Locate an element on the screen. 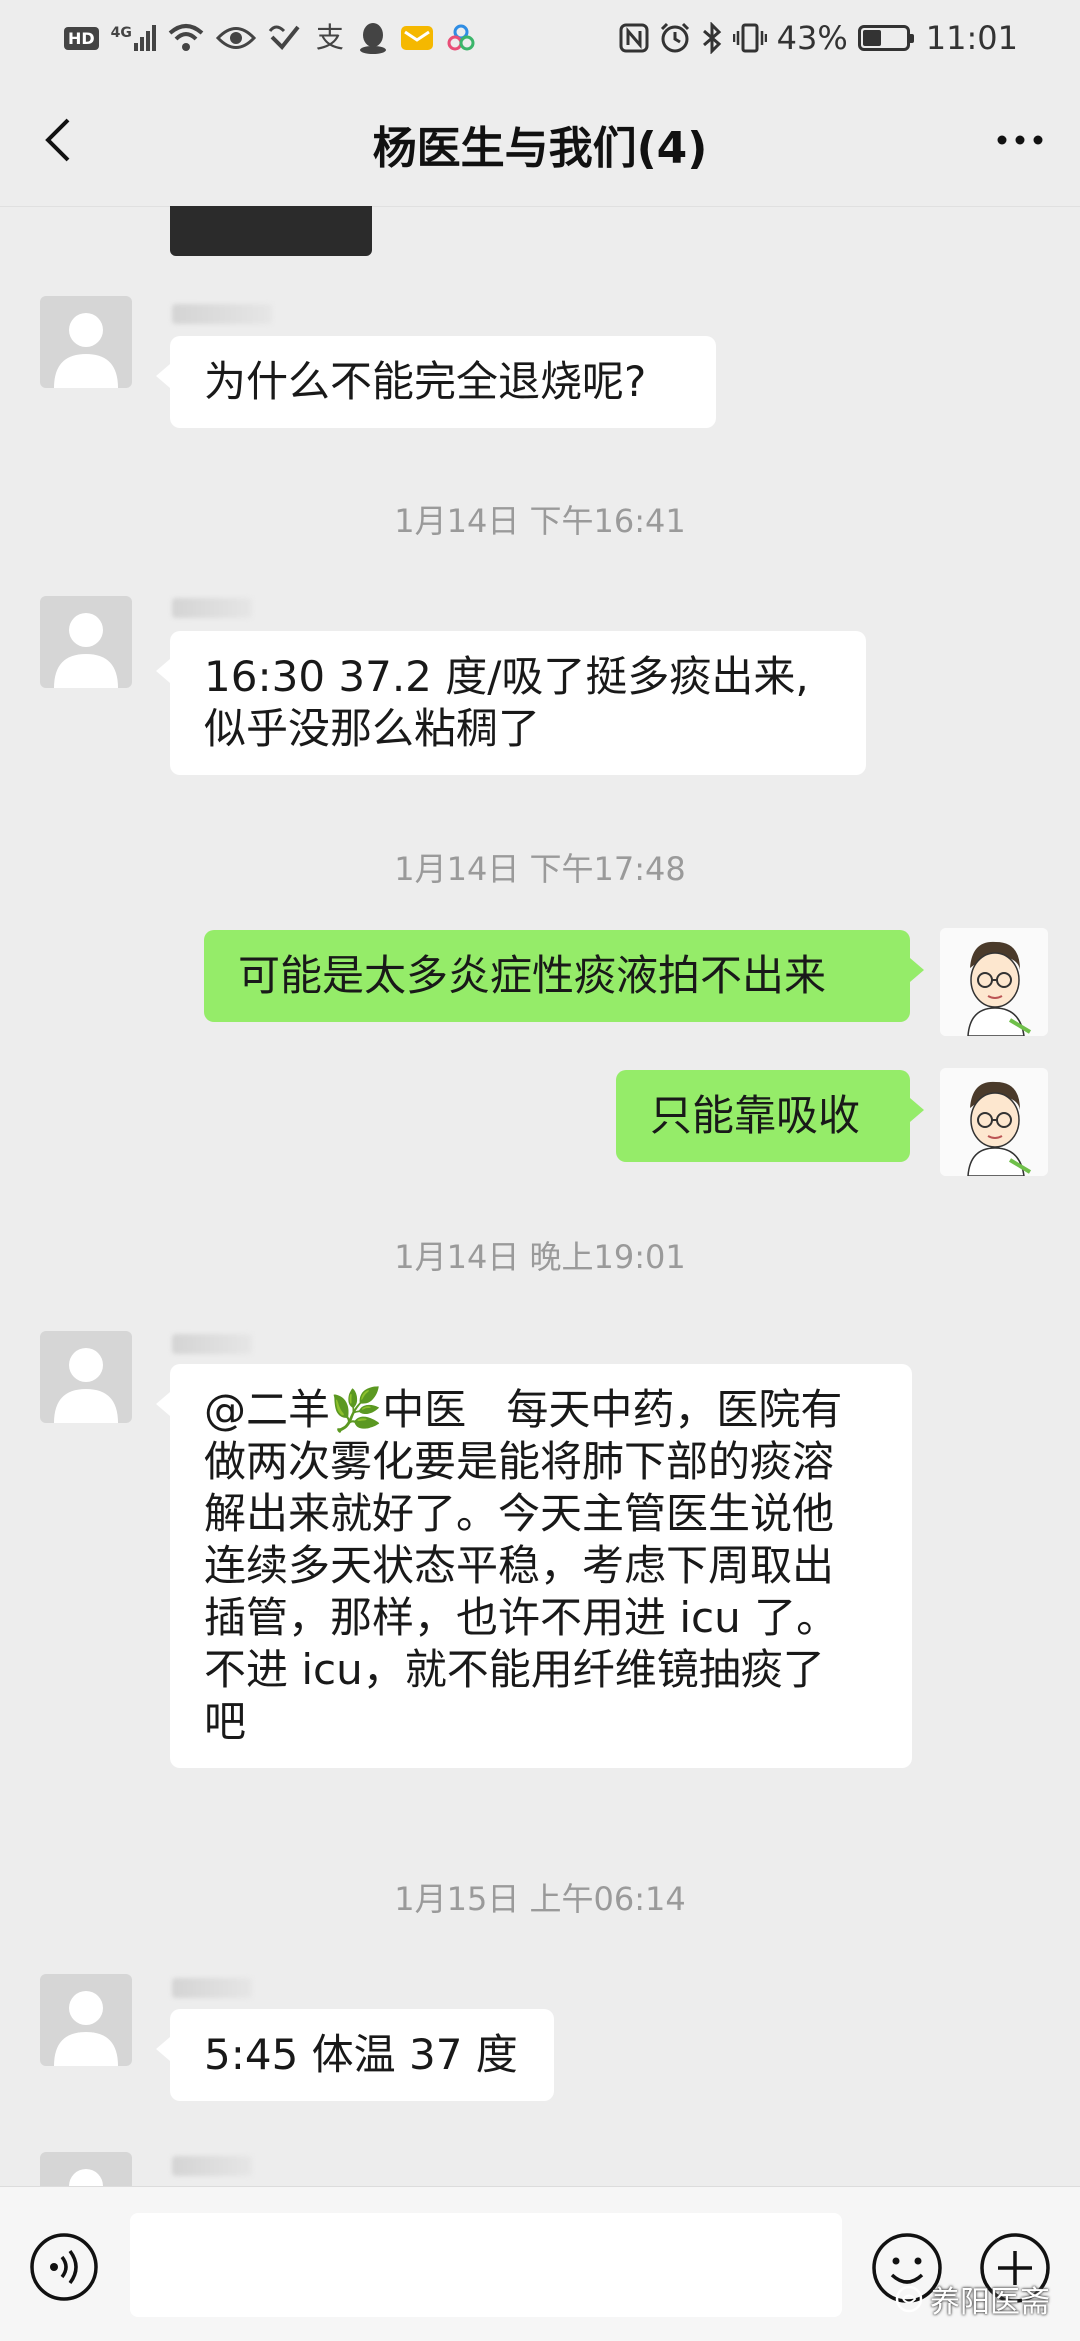 Image resolution: width=1080 pixels, height=2341 pixels. status-bar: HD 4G 支 43% 11:01 is located at coordinates (540, 38).